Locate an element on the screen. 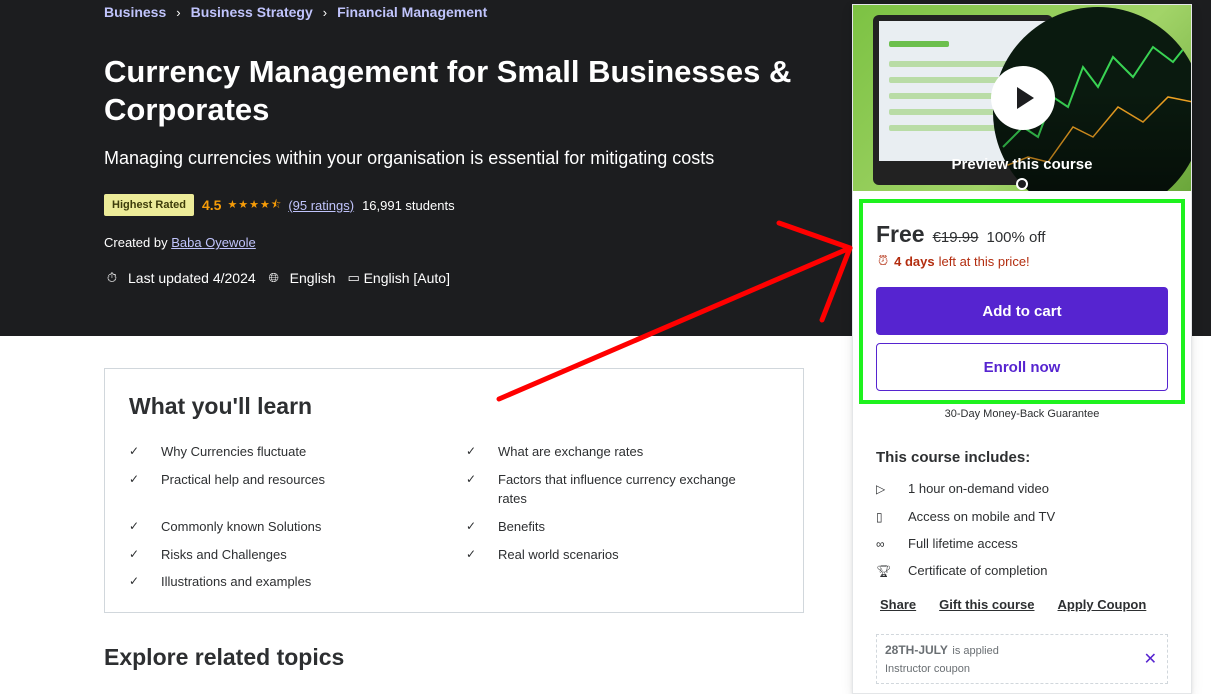 The height and width of the screenshot is (694, 1211). play-icon is located at coordinates (1023, 98).